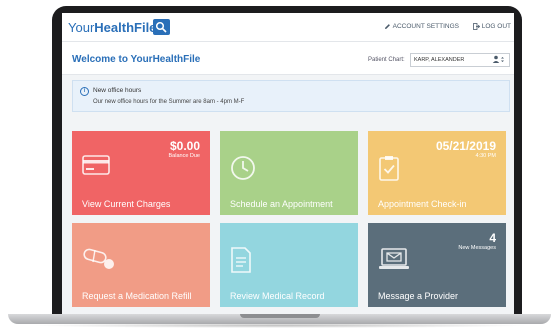 The height and width of the screenshot is (328, 559). I want to click on account-settings-label: ACCOUNT SETTINGS, so click(425, 26).